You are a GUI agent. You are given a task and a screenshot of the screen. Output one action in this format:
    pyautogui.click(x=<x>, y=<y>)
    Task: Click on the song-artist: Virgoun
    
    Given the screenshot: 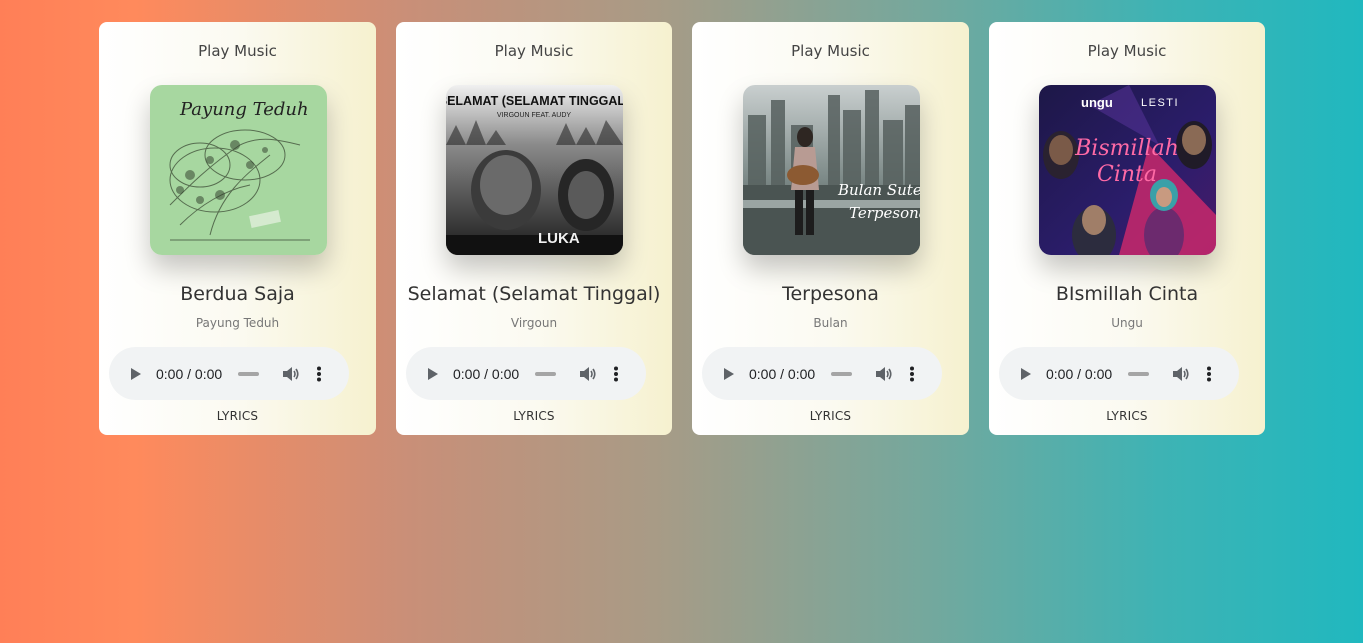 What is the action you would take?
    pyautogui.click(x=534, y=323)
    